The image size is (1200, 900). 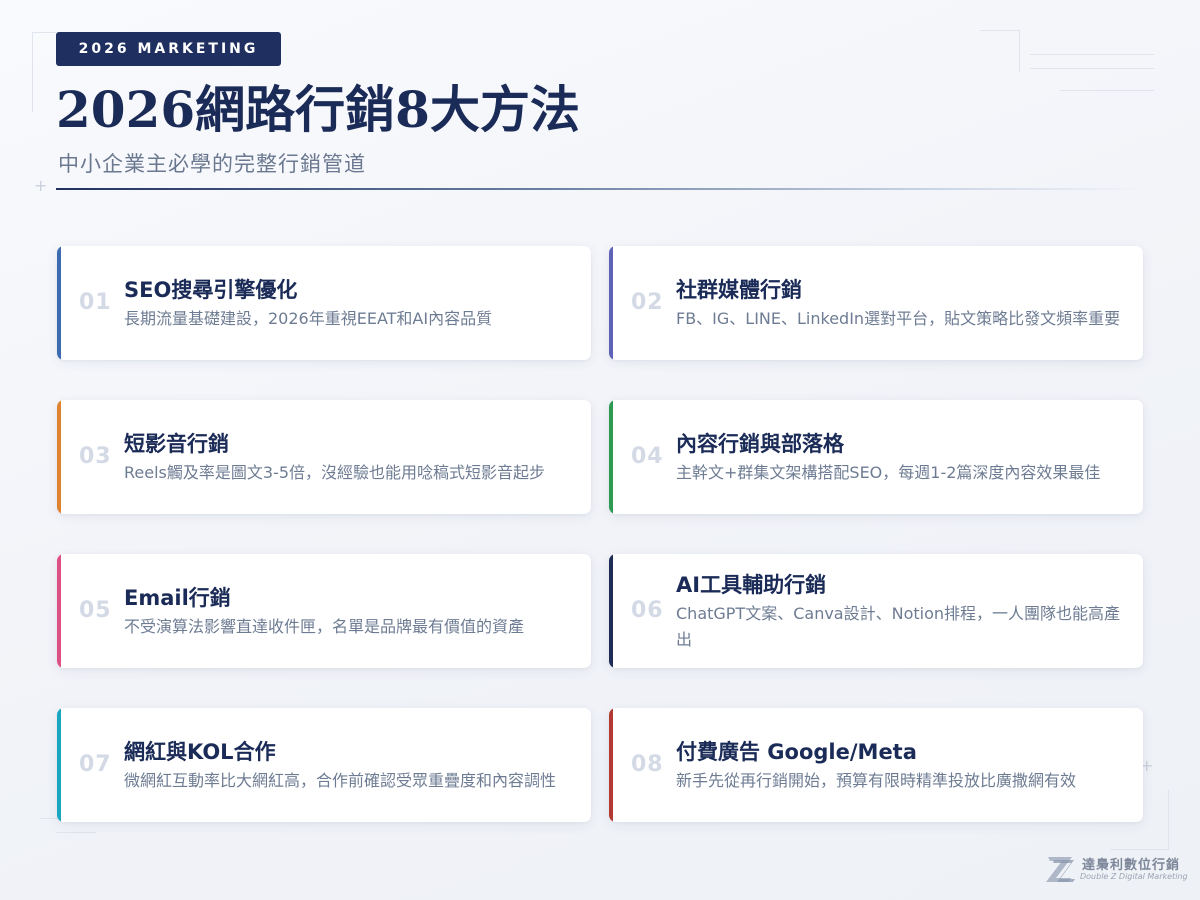 I want to click on brand-name: 達梟利數位行銷, so click(x=1131, y=865).